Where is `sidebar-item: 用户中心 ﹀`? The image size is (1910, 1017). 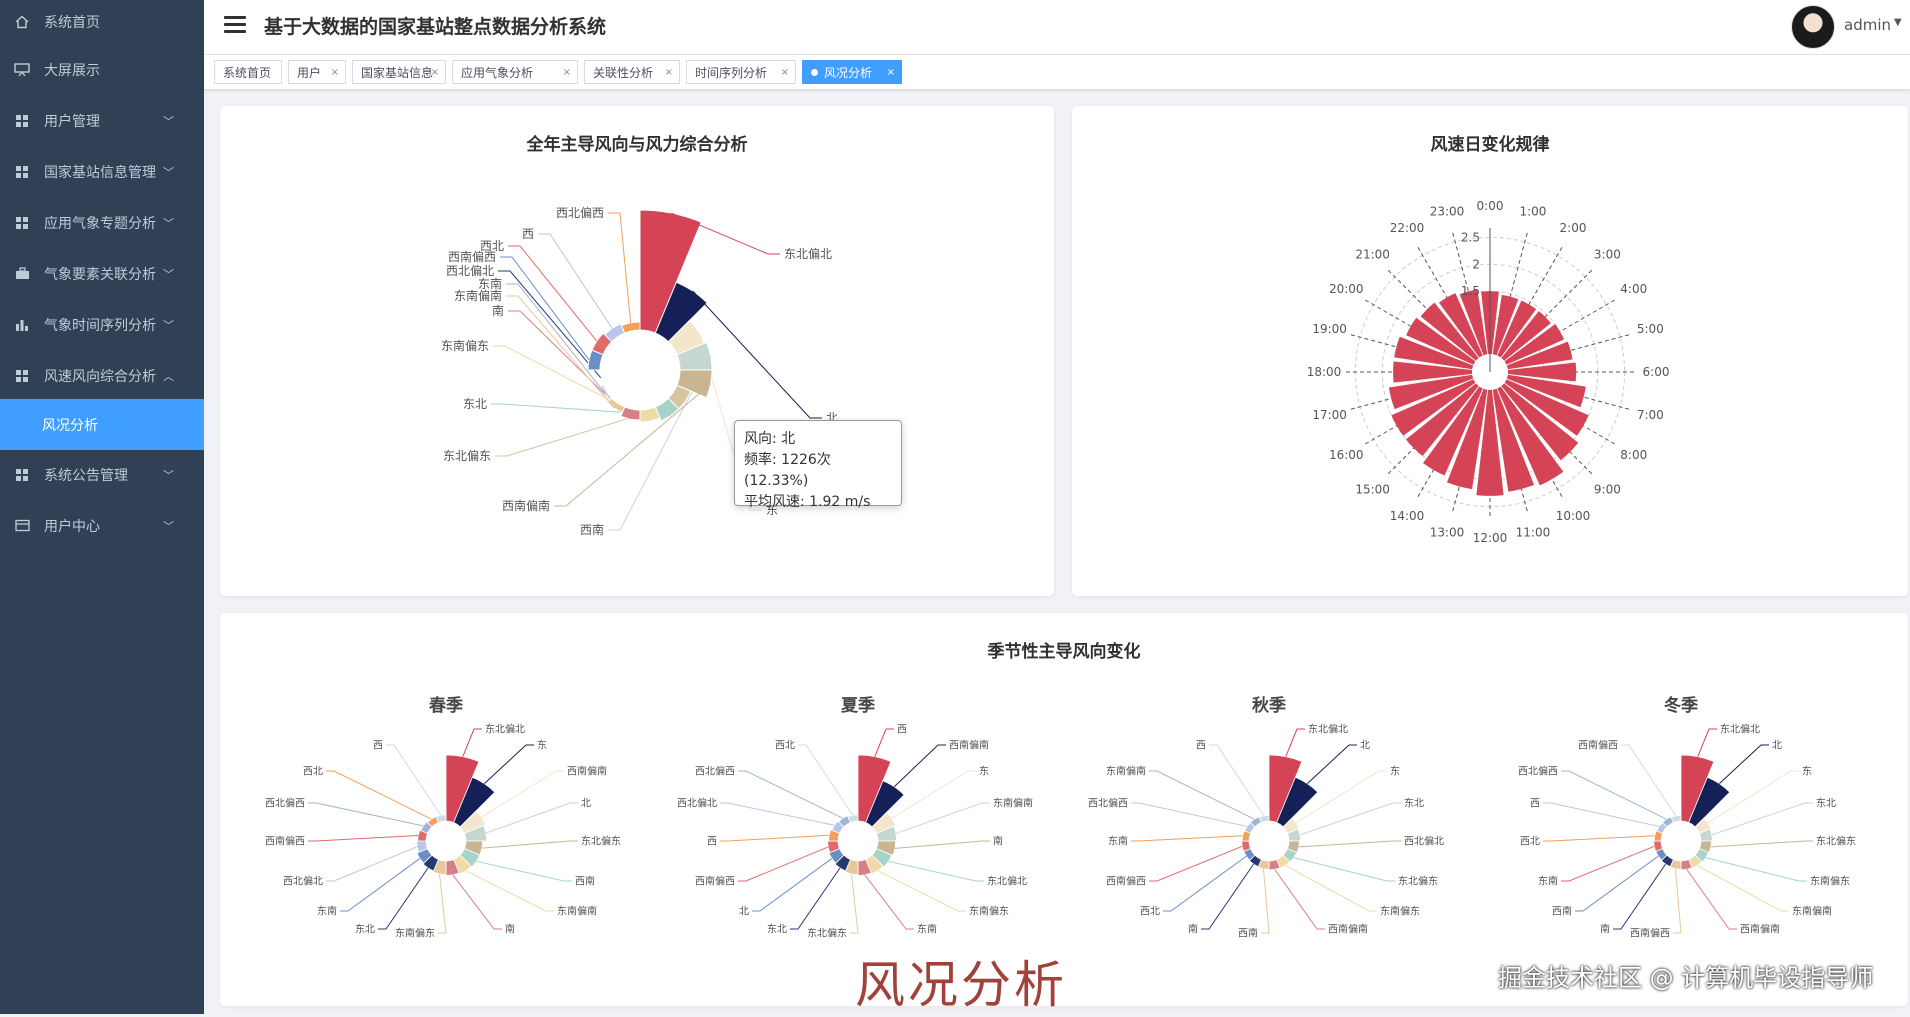
sidebar-item: 用户中心 ﹀ is located at coordinates (102, 525).